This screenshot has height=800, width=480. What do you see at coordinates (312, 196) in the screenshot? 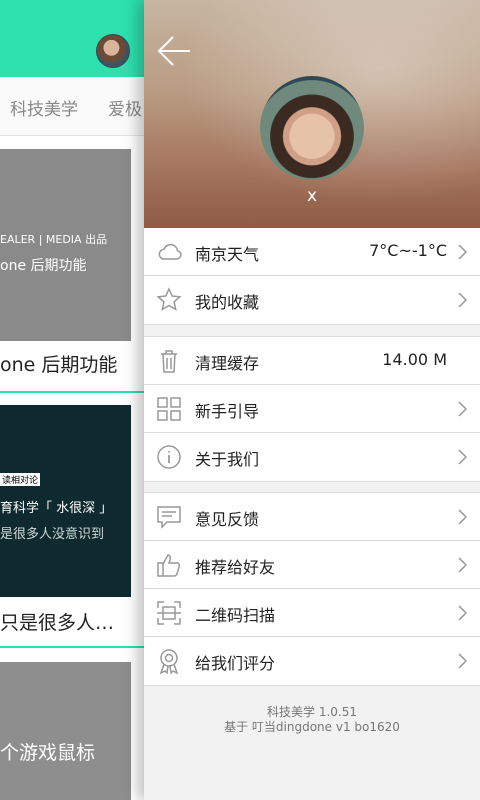
I see `username: x` at bounding box center [312, 196].